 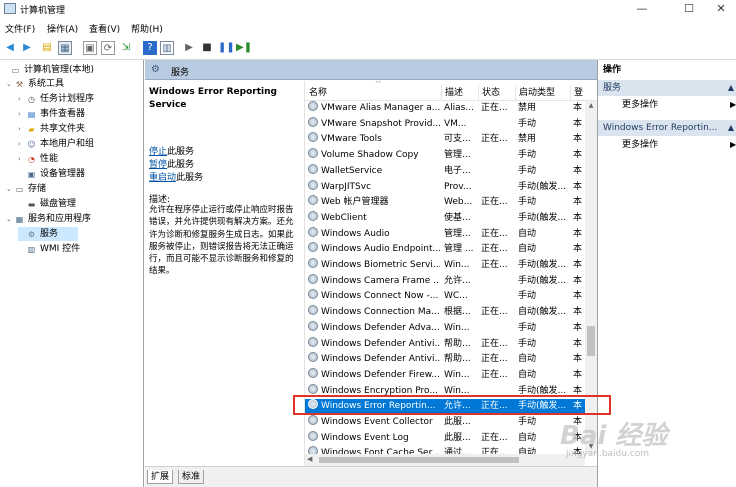 What do you see at coordinates (47, 48) in the screenshot?
I see `up-folder-icon: ▤` at bounding box center [47, 48].